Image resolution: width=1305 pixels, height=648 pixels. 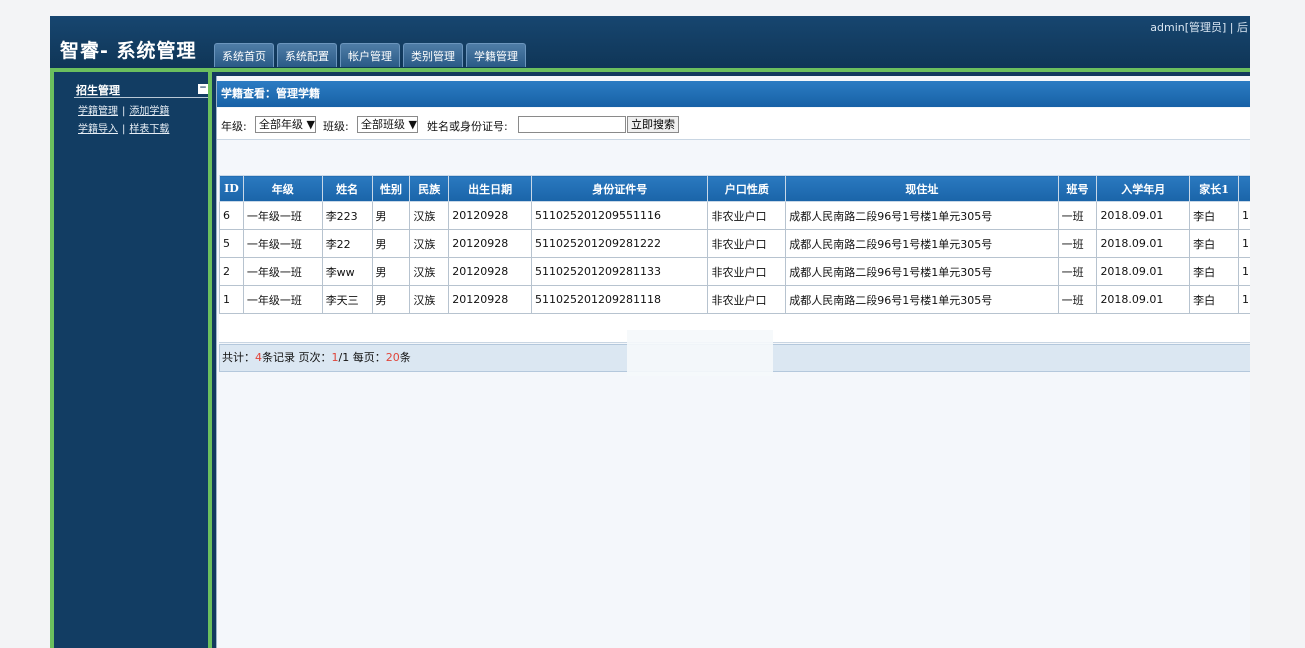 What do you see at coordinates (98, 111) in the screenshot?
I see `sidebar-link-student-records: 学籍管理` at bounding box center [98, 111].